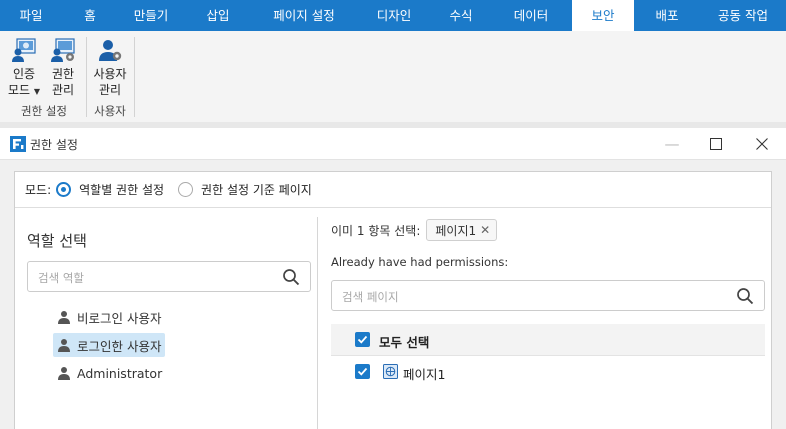 Image resolution: width=786 pixels, height=429 pixels. I want to click on mode-row: 모드: 역할별 권한 설정 권한 설정 기준 페이지, so click(168, 189).